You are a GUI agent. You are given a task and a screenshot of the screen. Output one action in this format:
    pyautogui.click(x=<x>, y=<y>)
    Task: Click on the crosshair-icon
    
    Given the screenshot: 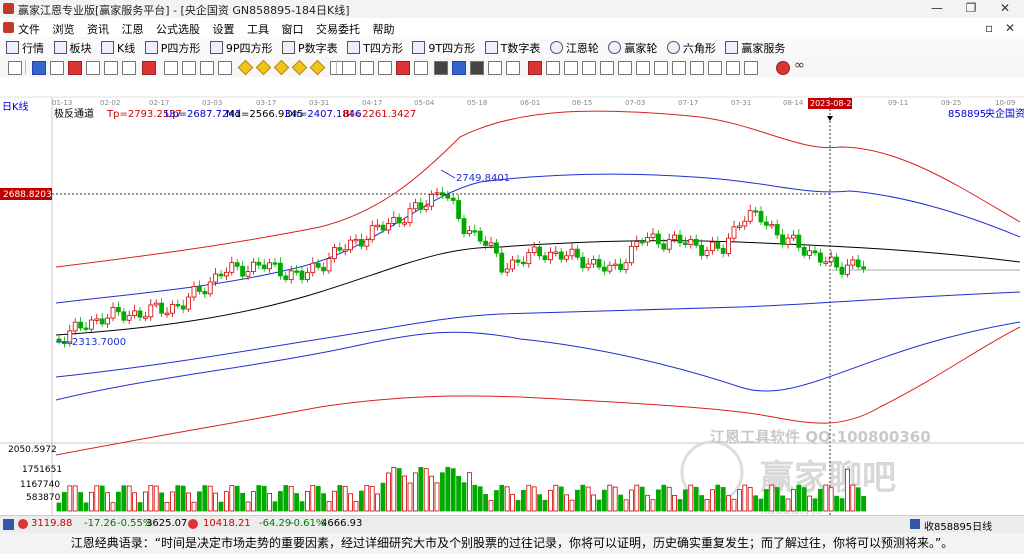 What is the action you would take?
    pyautogui.click(x=367, y=68)
    